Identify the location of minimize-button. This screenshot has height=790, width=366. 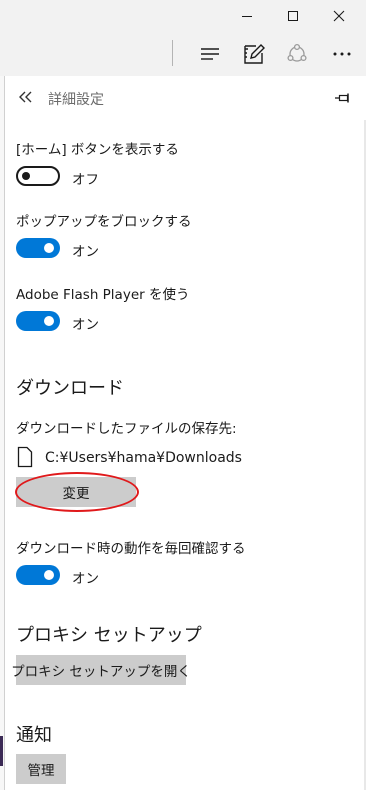
(247, 16).